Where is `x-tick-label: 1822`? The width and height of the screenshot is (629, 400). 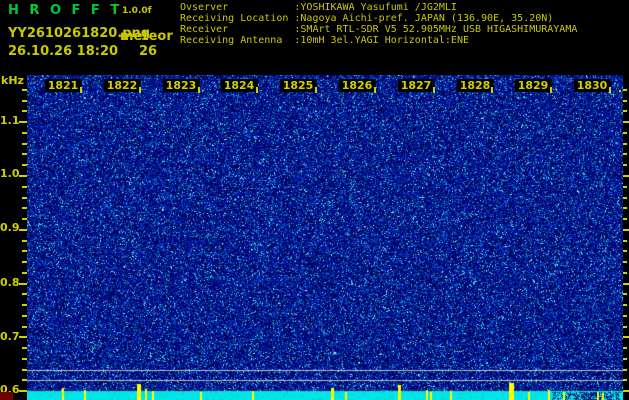
x-tick-label: 1822 is located at coordinates (122, 85).